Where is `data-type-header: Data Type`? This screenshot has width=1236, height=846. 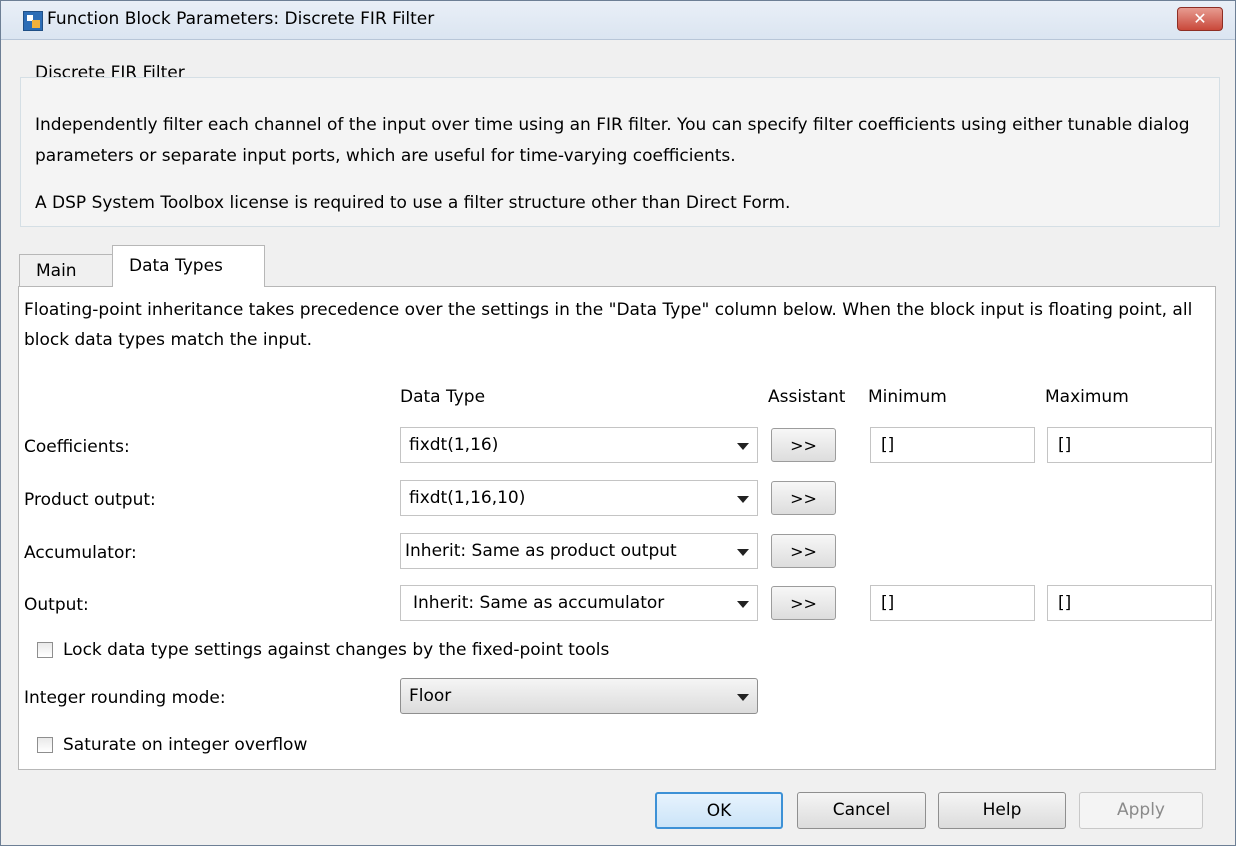
data-type-header: Data Type is located at coordinates (443, 397).